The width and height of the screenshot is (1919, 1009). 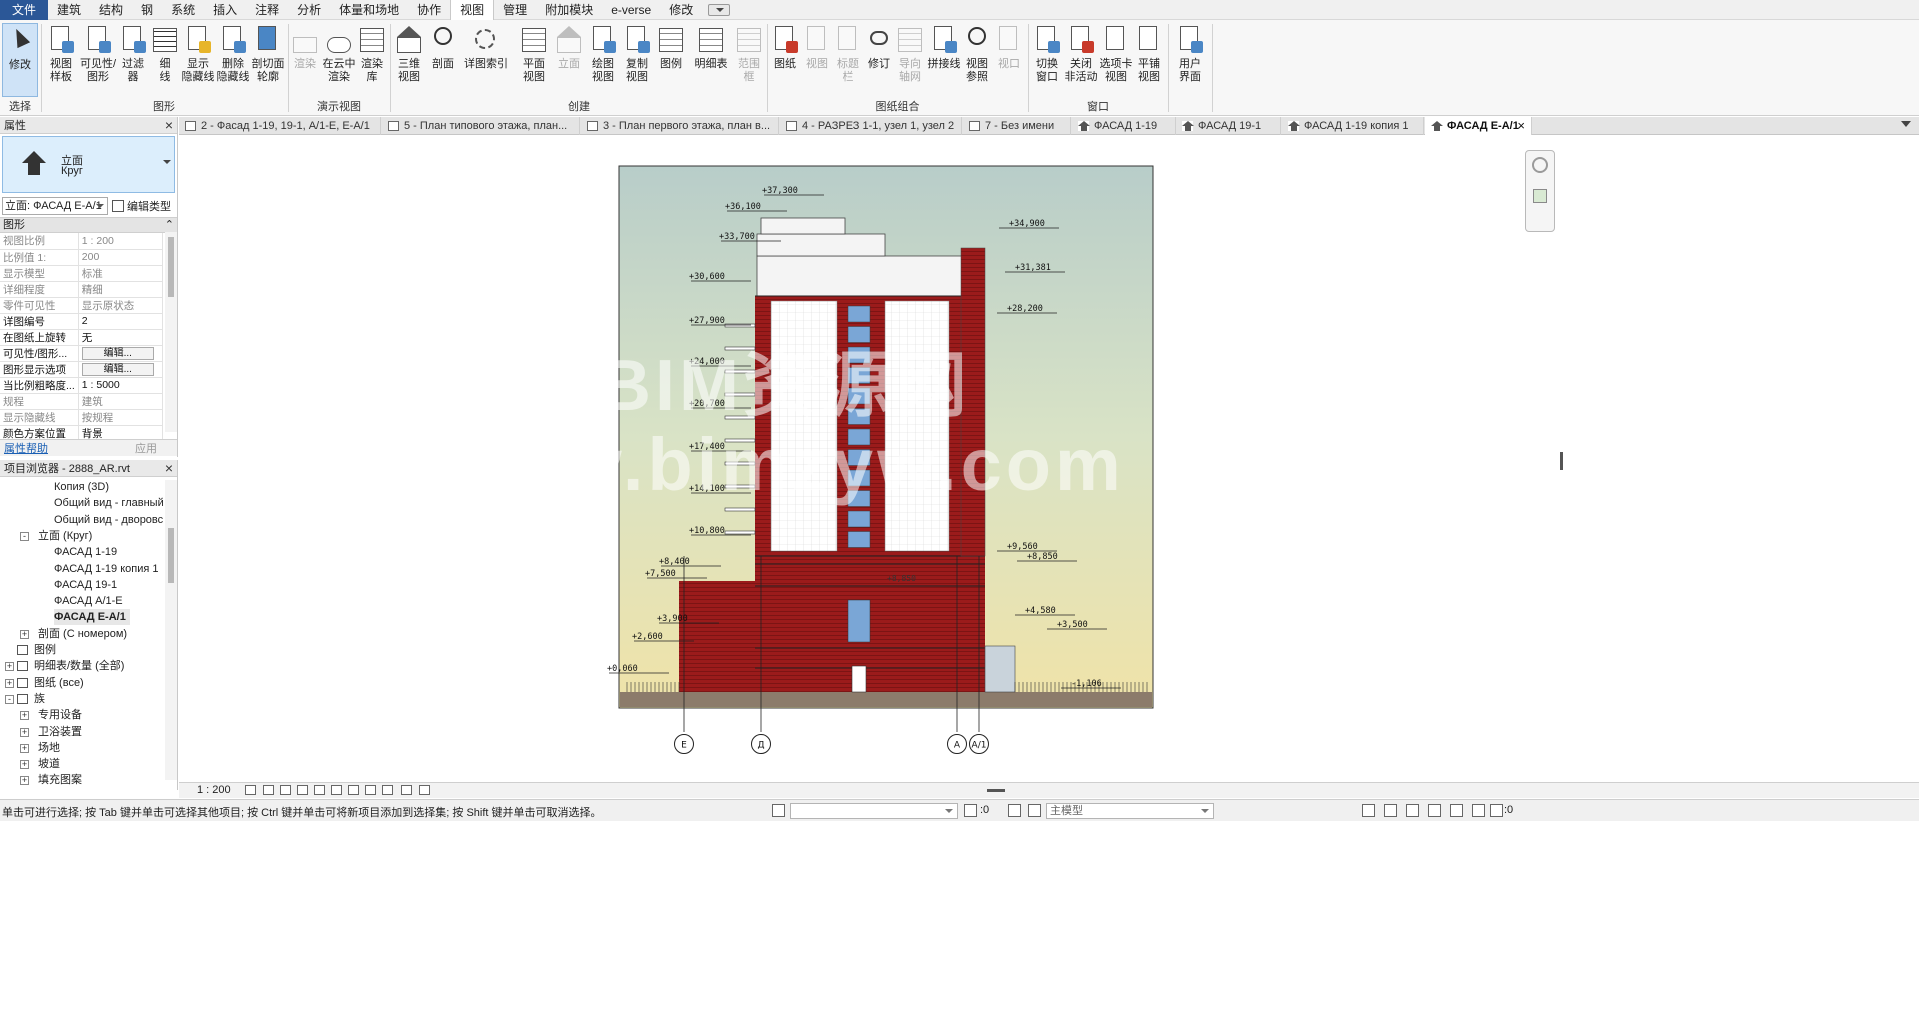 What do you see at coordinates (1478, 810) in the screenshot?
I see `background-process-icon` at bounding box center [1478, 810].